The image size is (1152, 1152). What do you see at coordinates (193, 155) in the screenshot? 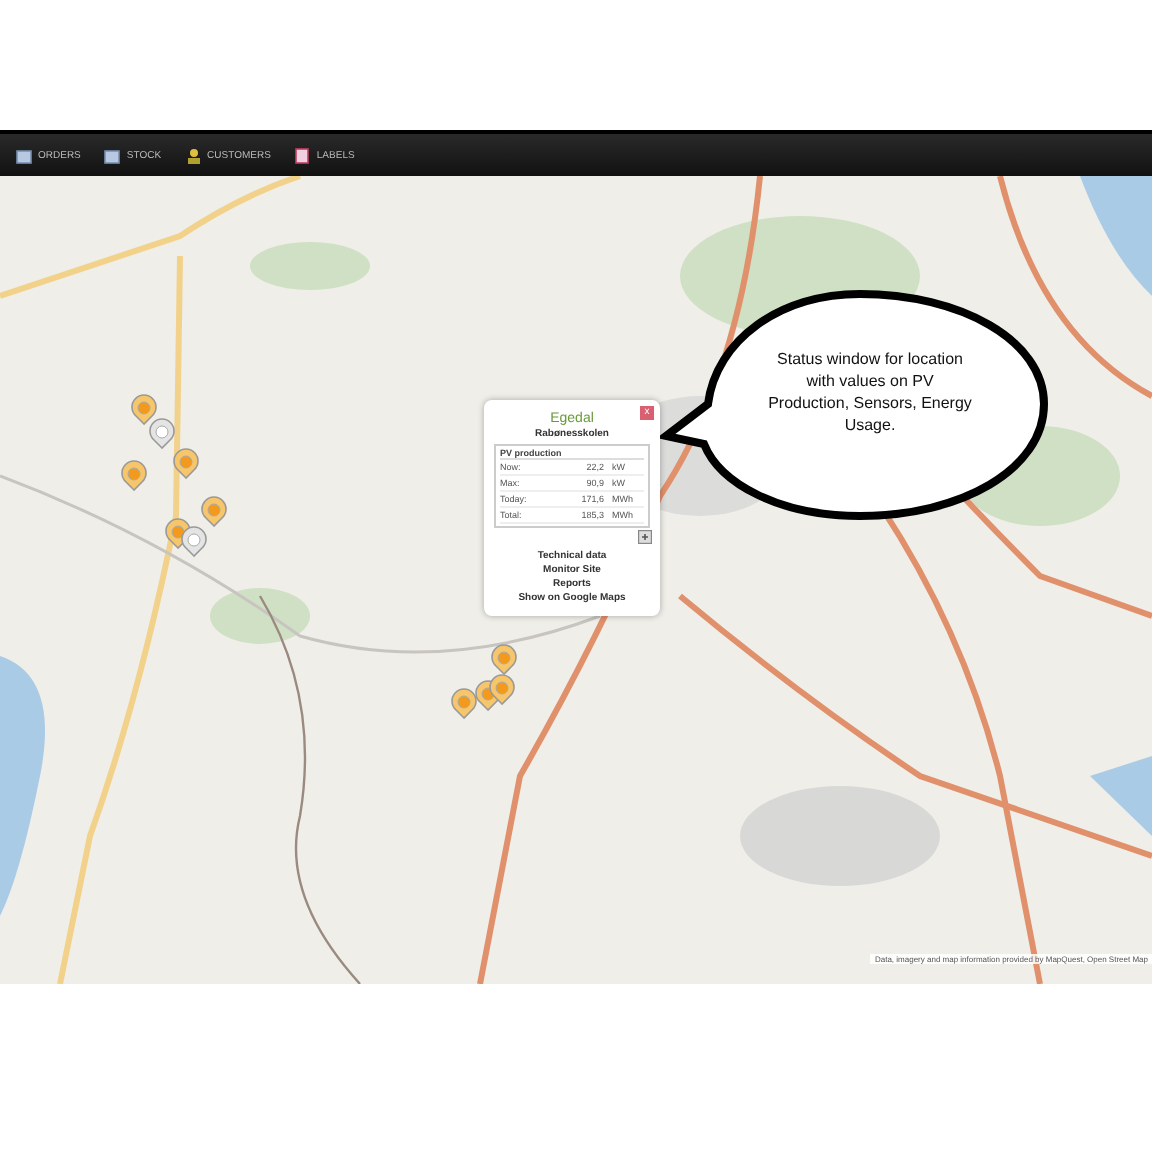
I see `person-icon` at bounding box center [193, 155].